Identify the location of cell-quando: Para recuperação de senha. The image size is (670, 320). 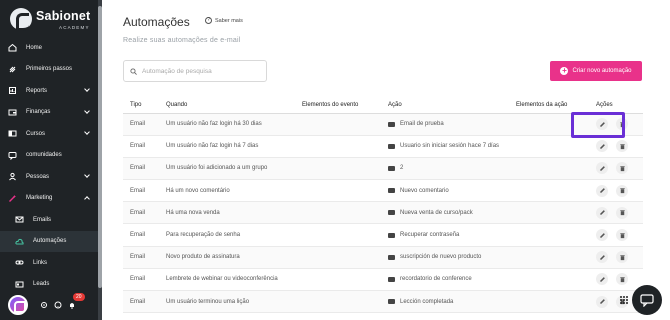
(227, 235).